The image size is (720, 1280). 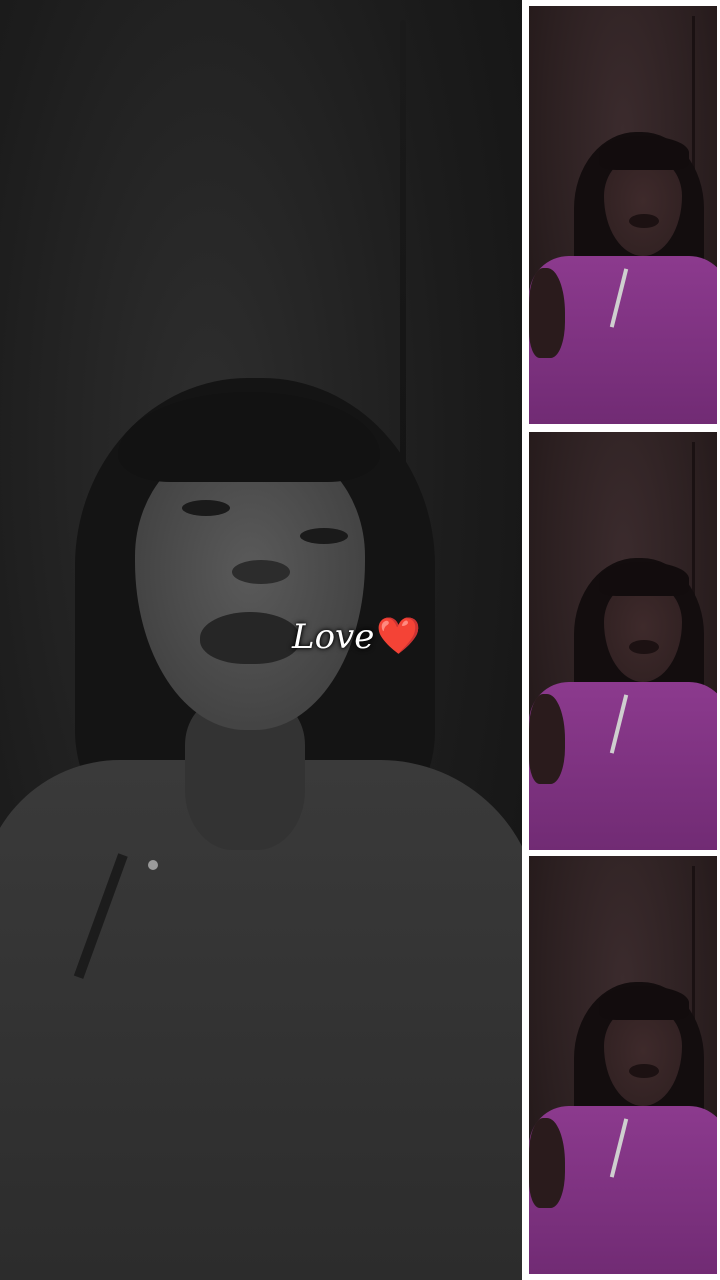 What do you see at coordinates (261, 572) in the screenshot?
I see `nose` at bounding box center [261, 572].